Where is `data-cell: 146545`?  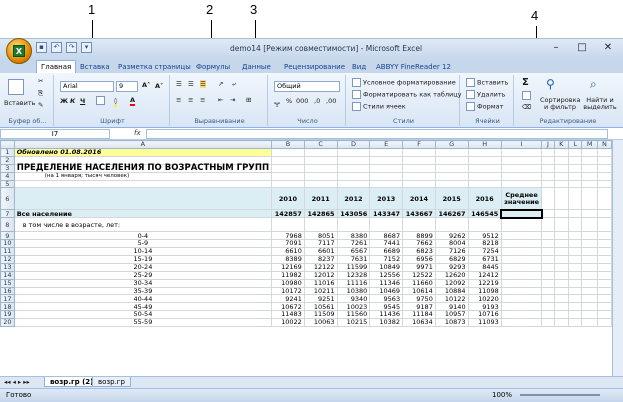 data-cell: 146545 is located at coordinates (484, 214).